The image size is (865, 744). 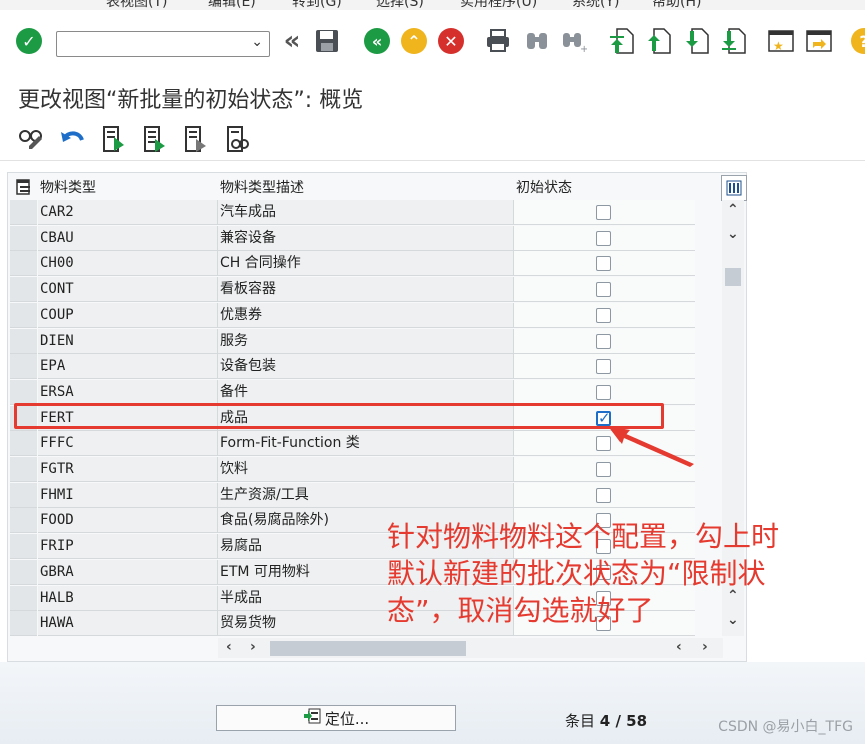 I want to click on deselect-all-icon, so click(x=238, y=139).